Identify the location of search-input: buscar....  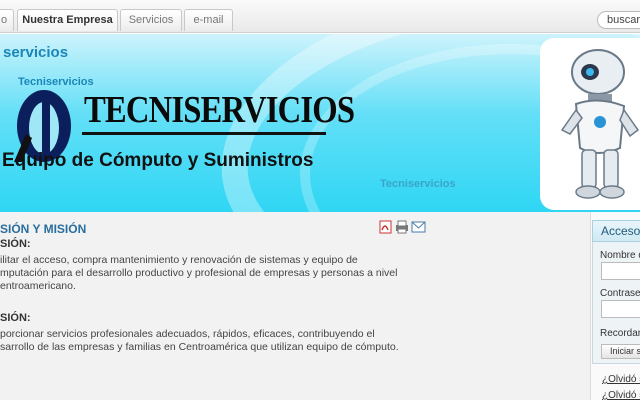
(618, 20).